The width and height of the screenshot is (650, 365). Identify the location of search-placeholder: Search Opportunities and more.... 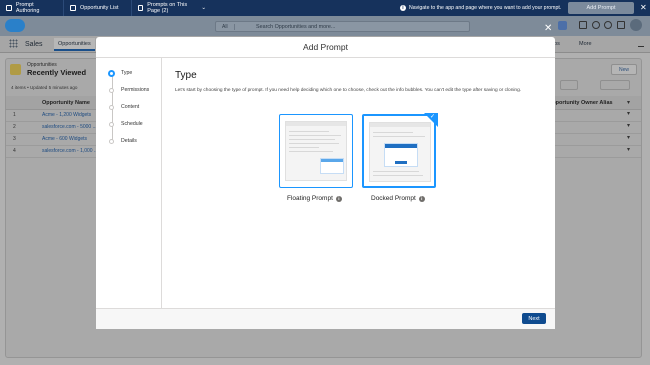
(296, 26).